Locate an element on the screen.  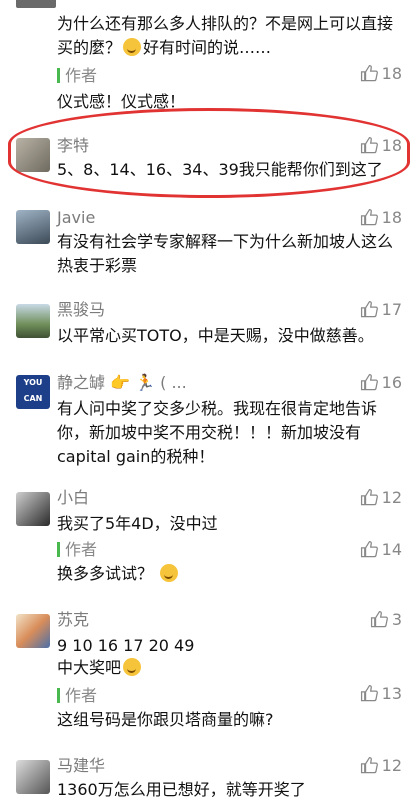
smile-emoji-icon is located at coordinates (132, 47).